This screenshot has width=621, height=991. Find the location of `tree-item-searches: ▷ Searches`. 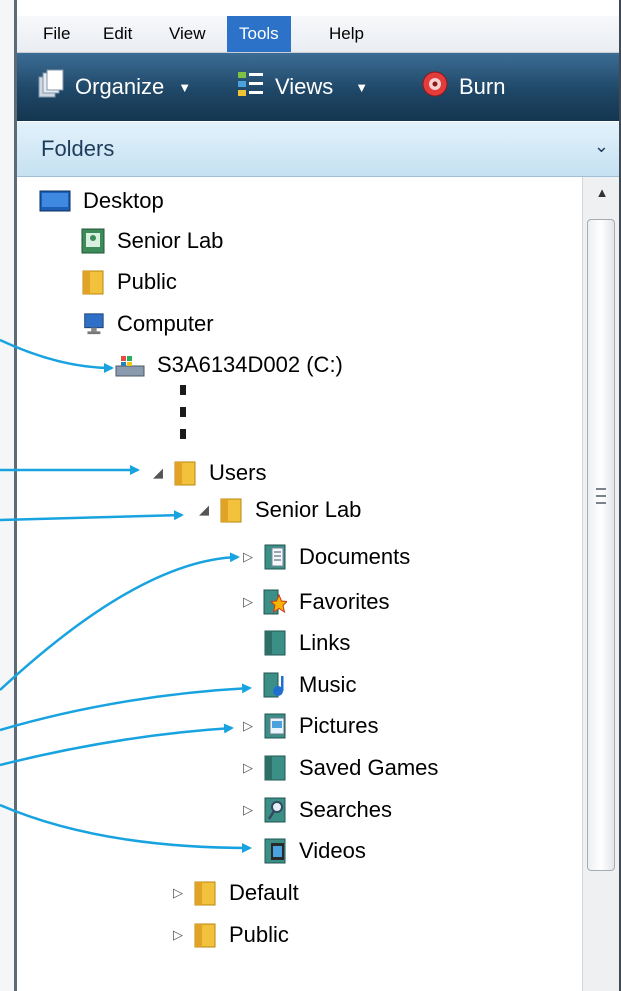

tree-item-searches: ▷ Searches is located at coordinates (316, 810).